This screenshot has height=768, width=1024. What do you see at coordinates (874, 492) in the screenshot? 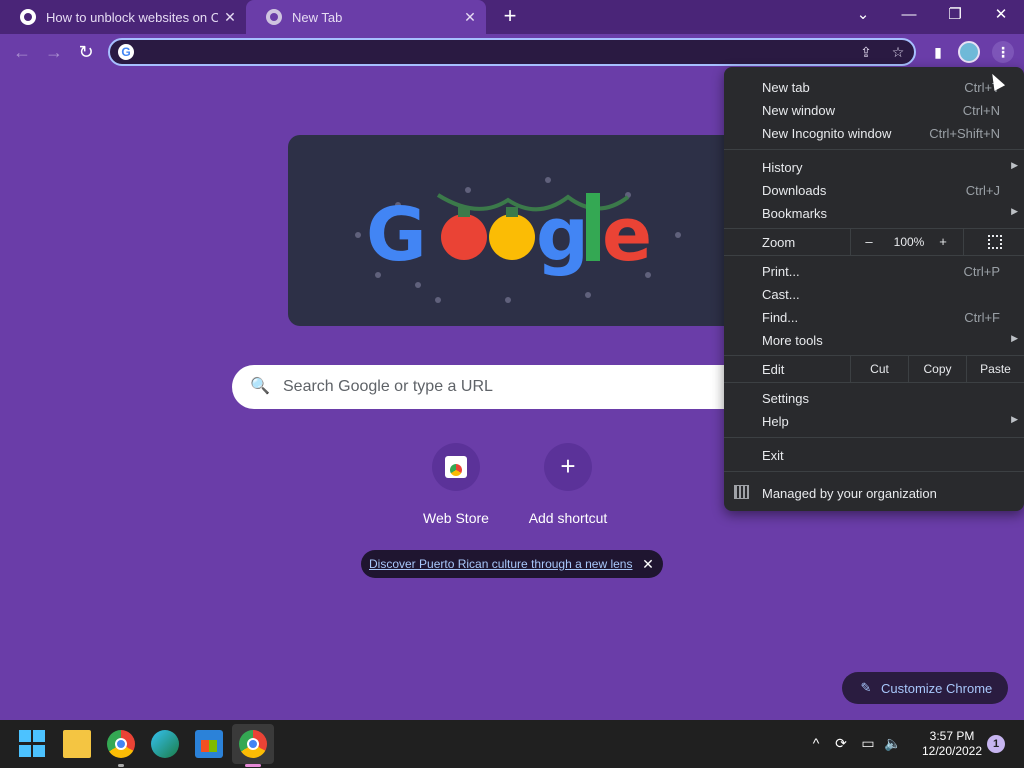
I see `menu-item-managed: Managed by your organization` at bounding box center [874, 492].